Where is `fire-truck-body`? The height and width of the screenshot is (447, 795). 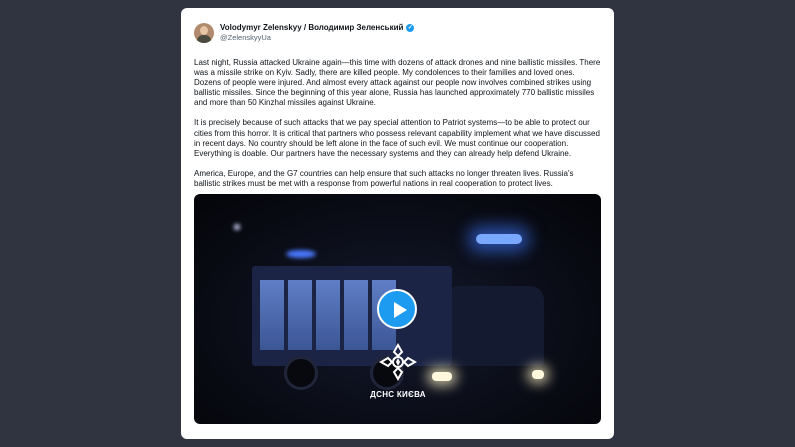
fire-truck-body is located at coordinates (352, 316).